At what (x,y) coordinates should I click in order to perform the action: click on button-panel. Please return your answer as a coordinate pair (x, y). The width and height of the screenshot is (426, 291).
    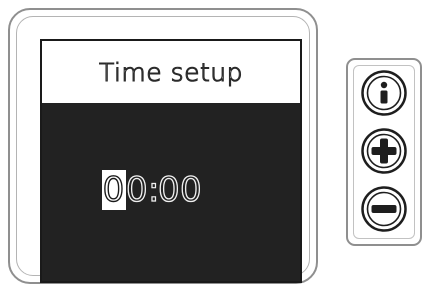
    Looking at the image, I should click on (384, 152).